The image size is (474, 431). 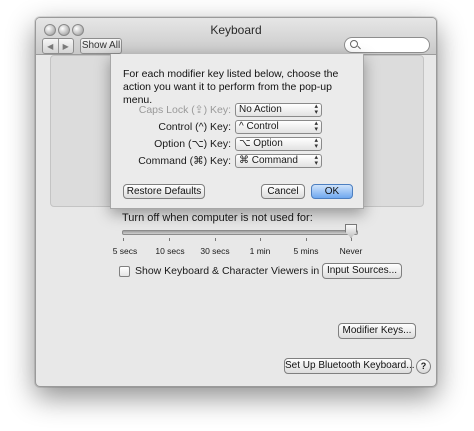 I want to click on control-value: ^ Control, so click(x=259, y=126).